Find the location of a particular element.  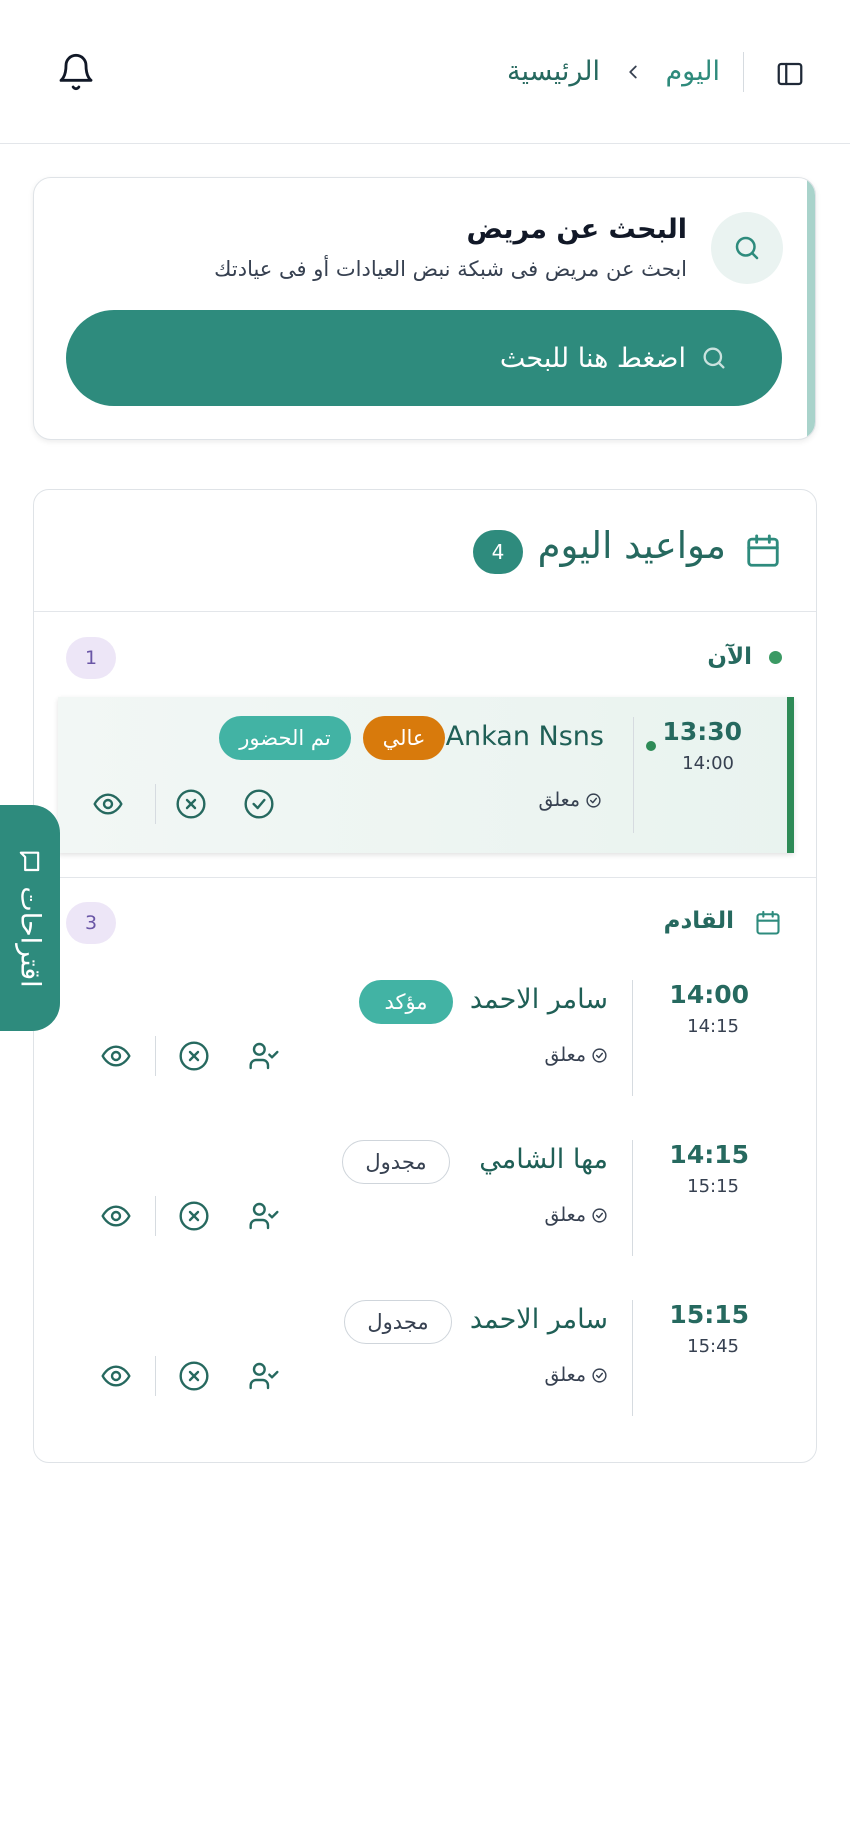

now-section-count: 1 is located at coordinates (91, 658).